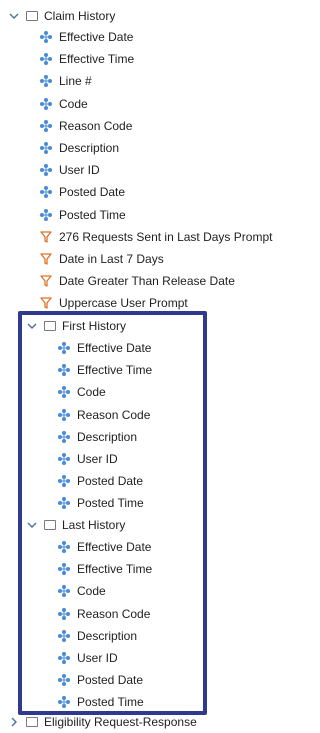  I want to click on tree-node-first-history: First History, so click(76, 326).